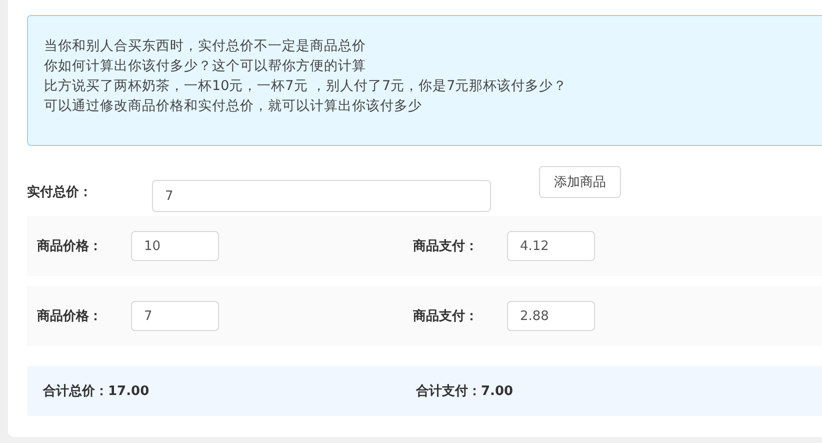  Describe the element at coordinates (580, 182) in the screenshot. I see `add-item-button: 添加商品` at that location.